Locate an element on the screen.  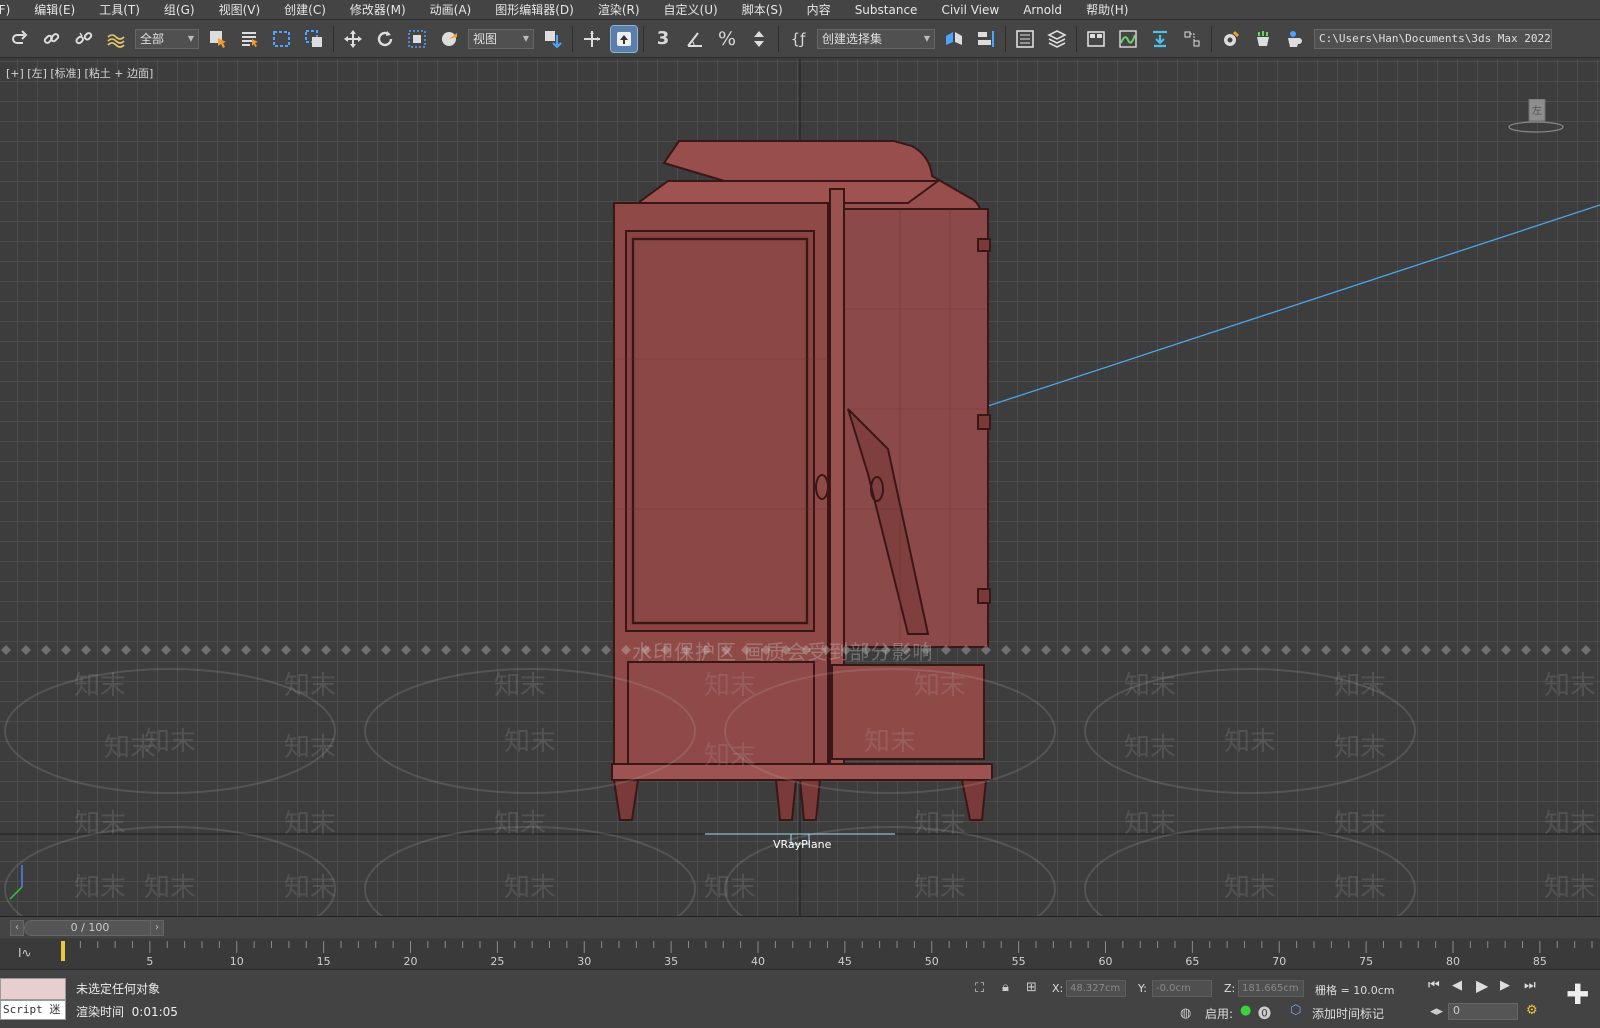
ruler-tick-label: 85 is located at coordinates (1539, 961).